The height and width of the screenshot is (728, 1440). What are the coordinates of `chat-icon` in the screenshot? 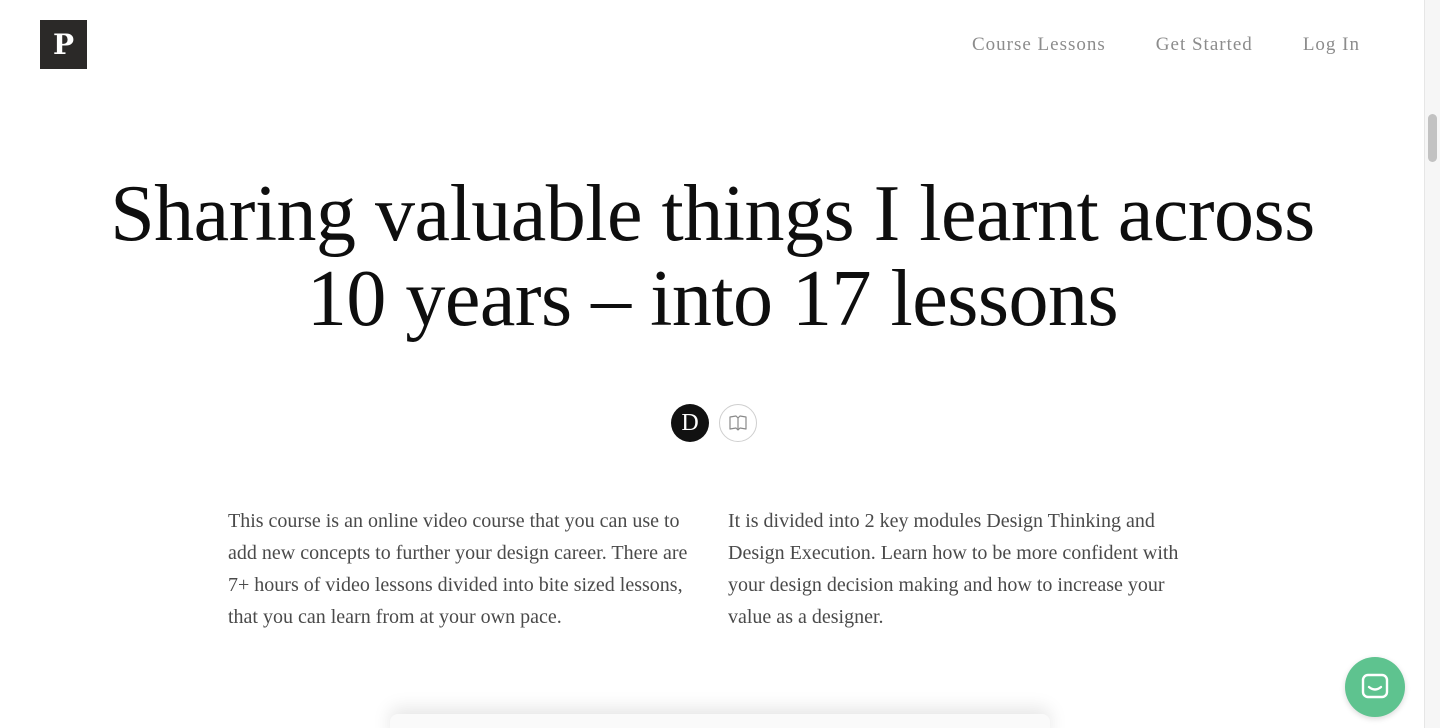 It's located at (1375, 686).